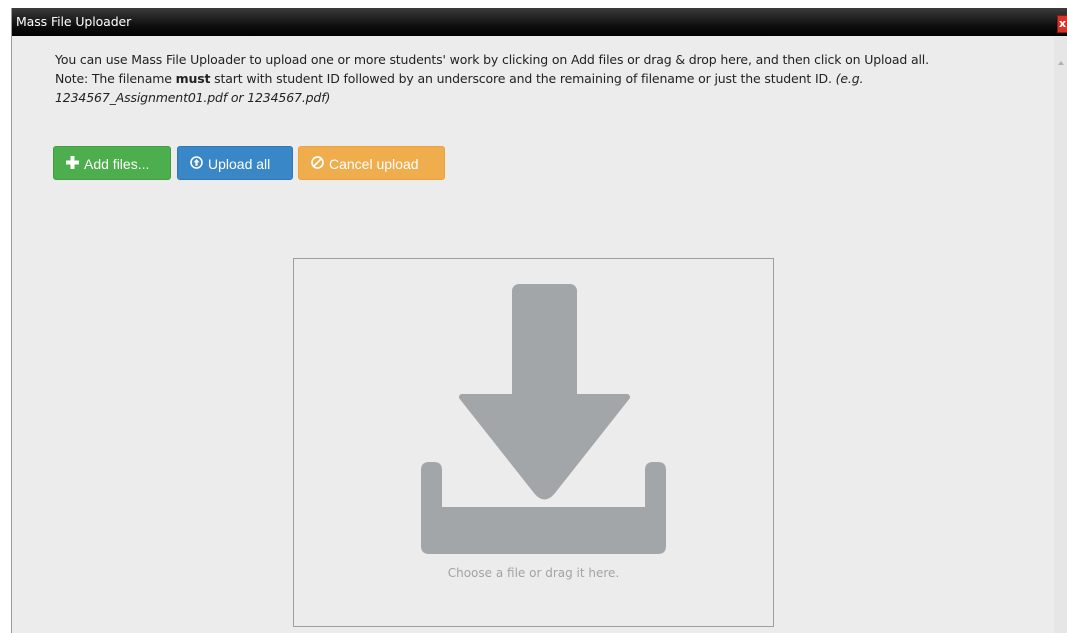  Describe the element at coordinates (196, 164) in the screenshot. I see `circle-arrow-up-icon` at that location.